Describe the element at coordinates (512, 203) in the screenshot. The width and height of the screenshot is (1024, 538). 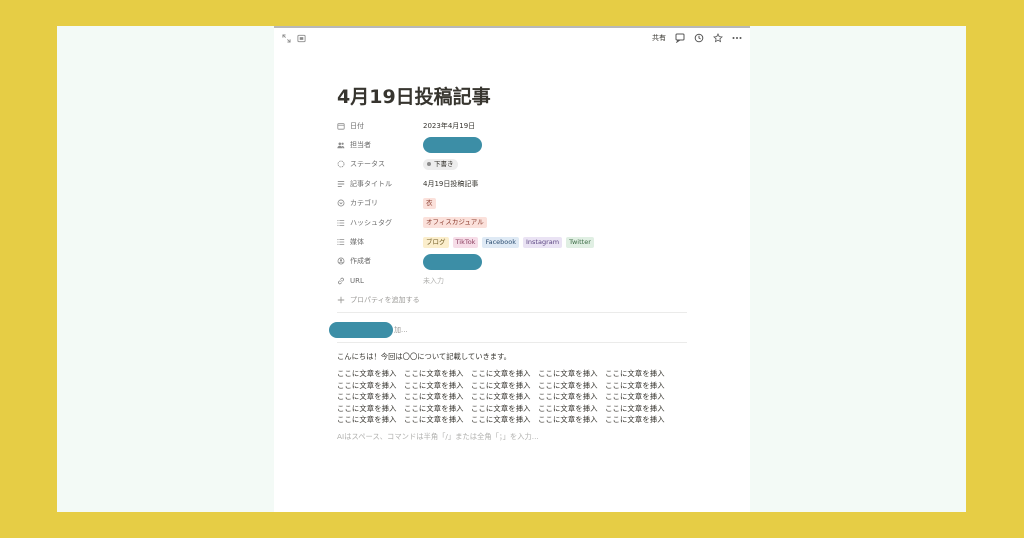
I see `property-category: カテゴリ 衣` at that location.